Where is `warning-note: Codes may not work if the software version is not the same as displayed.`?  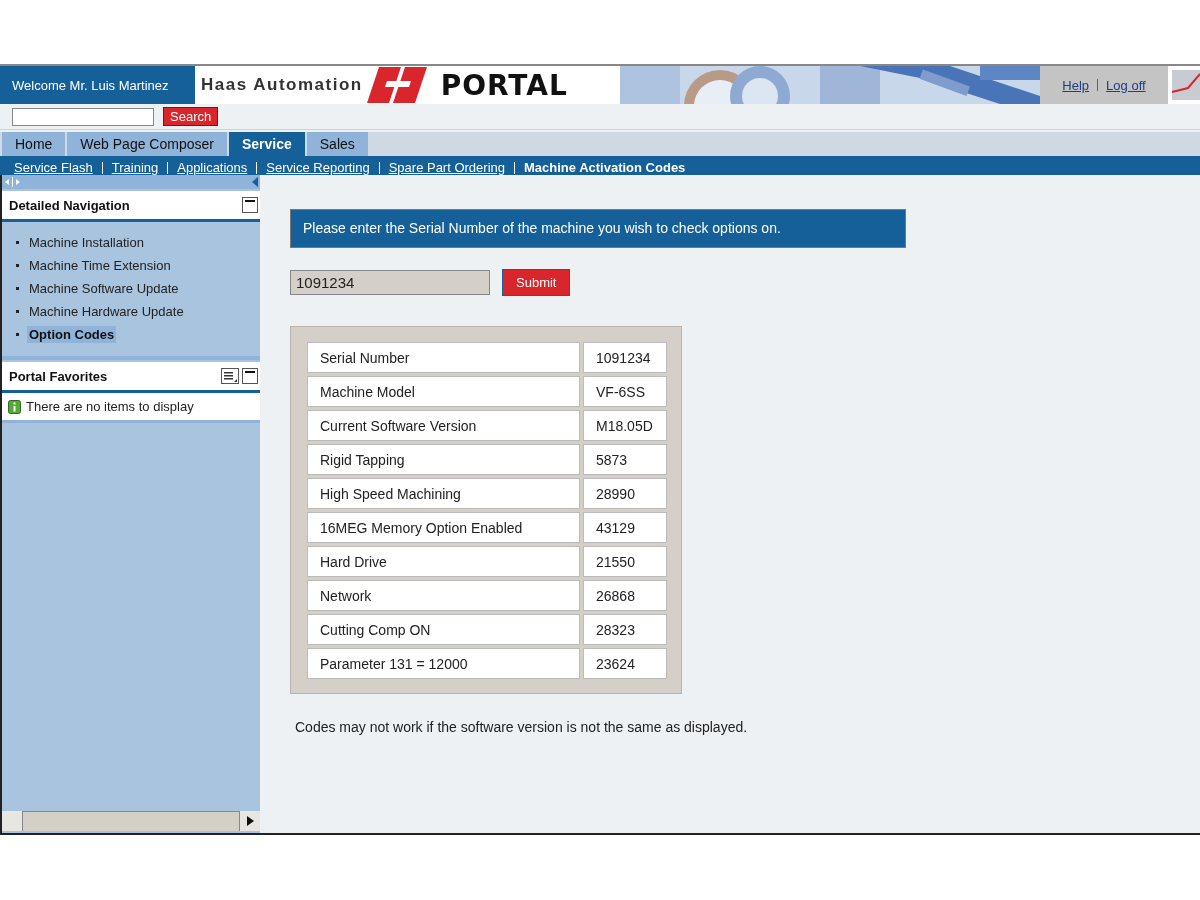
warning-note: Codes may not work if the software version is not the same as displayed. is located at coordinates (522, 727).